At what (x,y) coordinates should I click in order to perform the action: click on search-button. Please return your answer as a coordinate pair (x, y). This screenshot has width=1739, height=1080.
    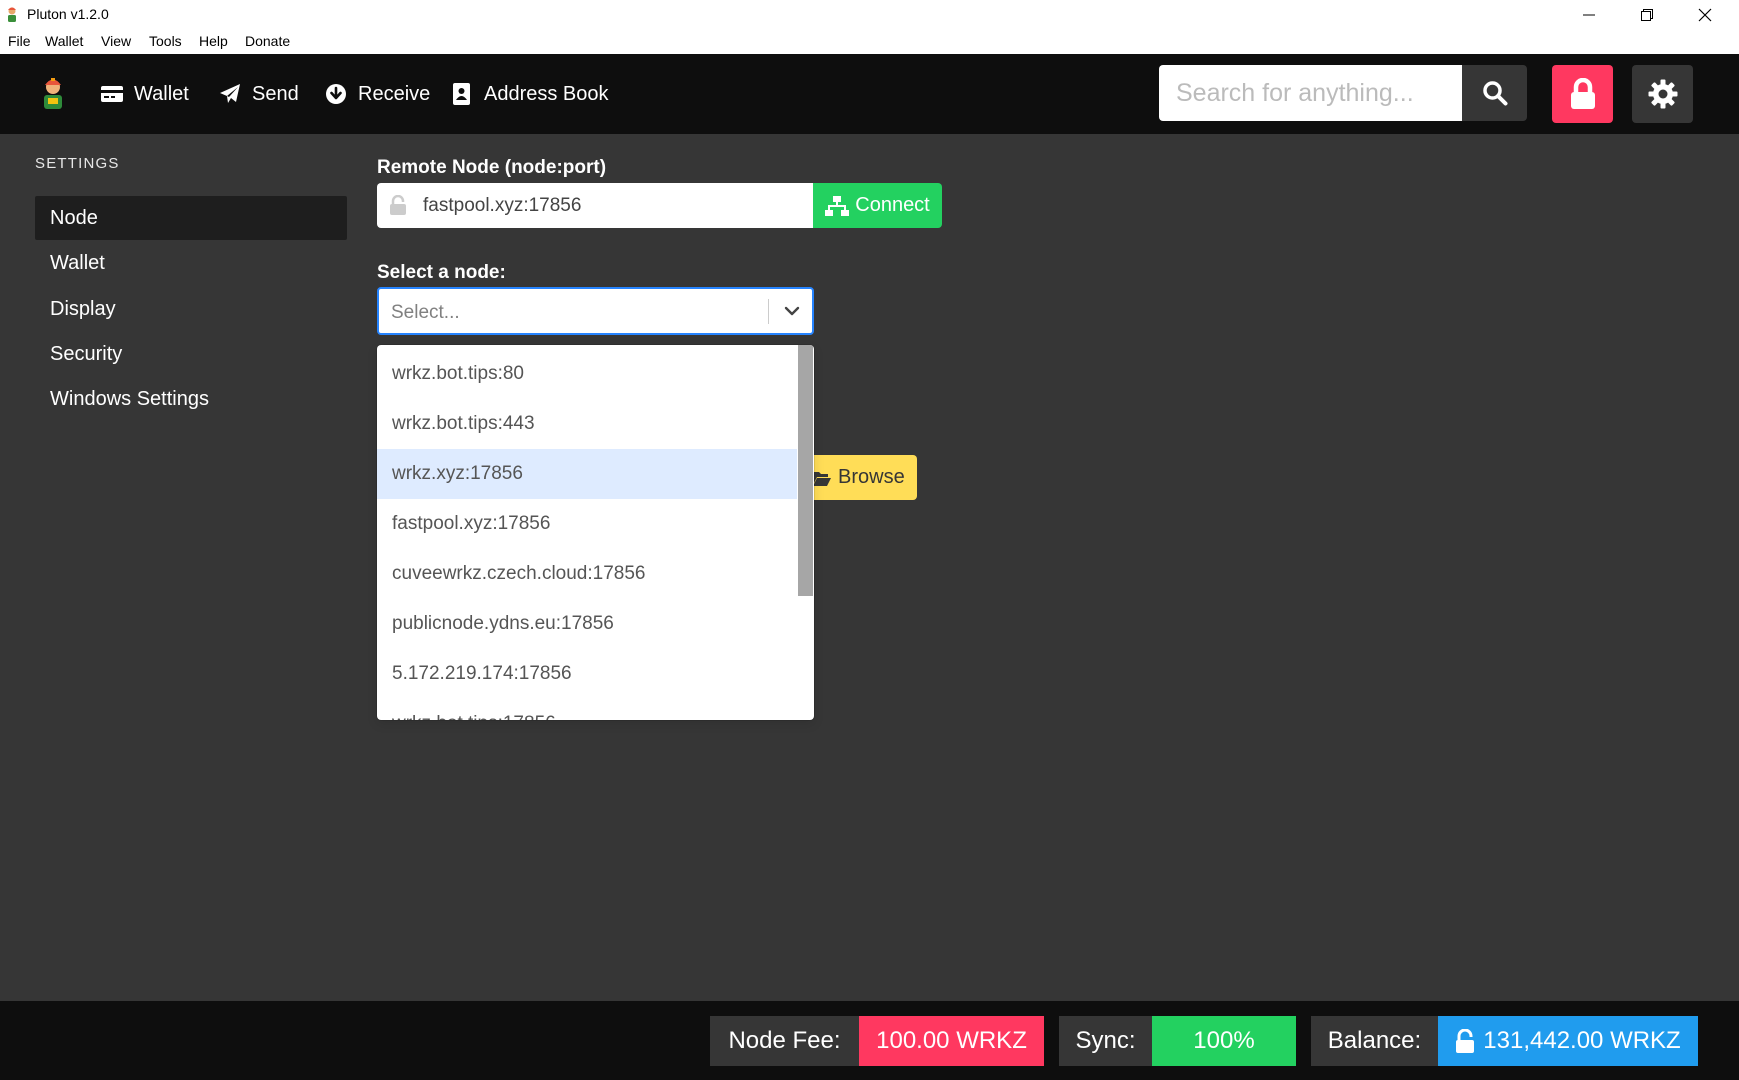
    Looking at the image, I should click on (1494, 93).